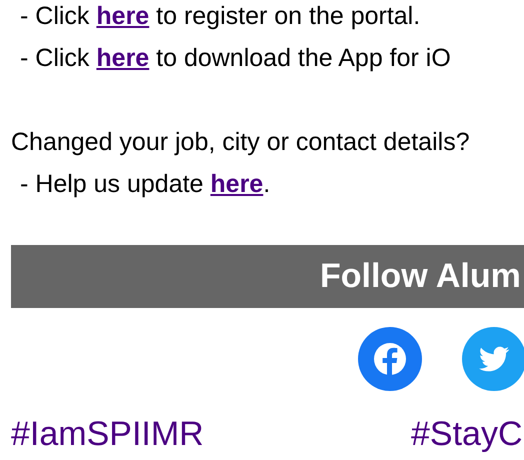 The image size is (524, 460). What do you see at coordinates (235, 58) in the screenshot?
I see `instruction-text: - Click here to download the App for iO` at bounding box center [235, 58].